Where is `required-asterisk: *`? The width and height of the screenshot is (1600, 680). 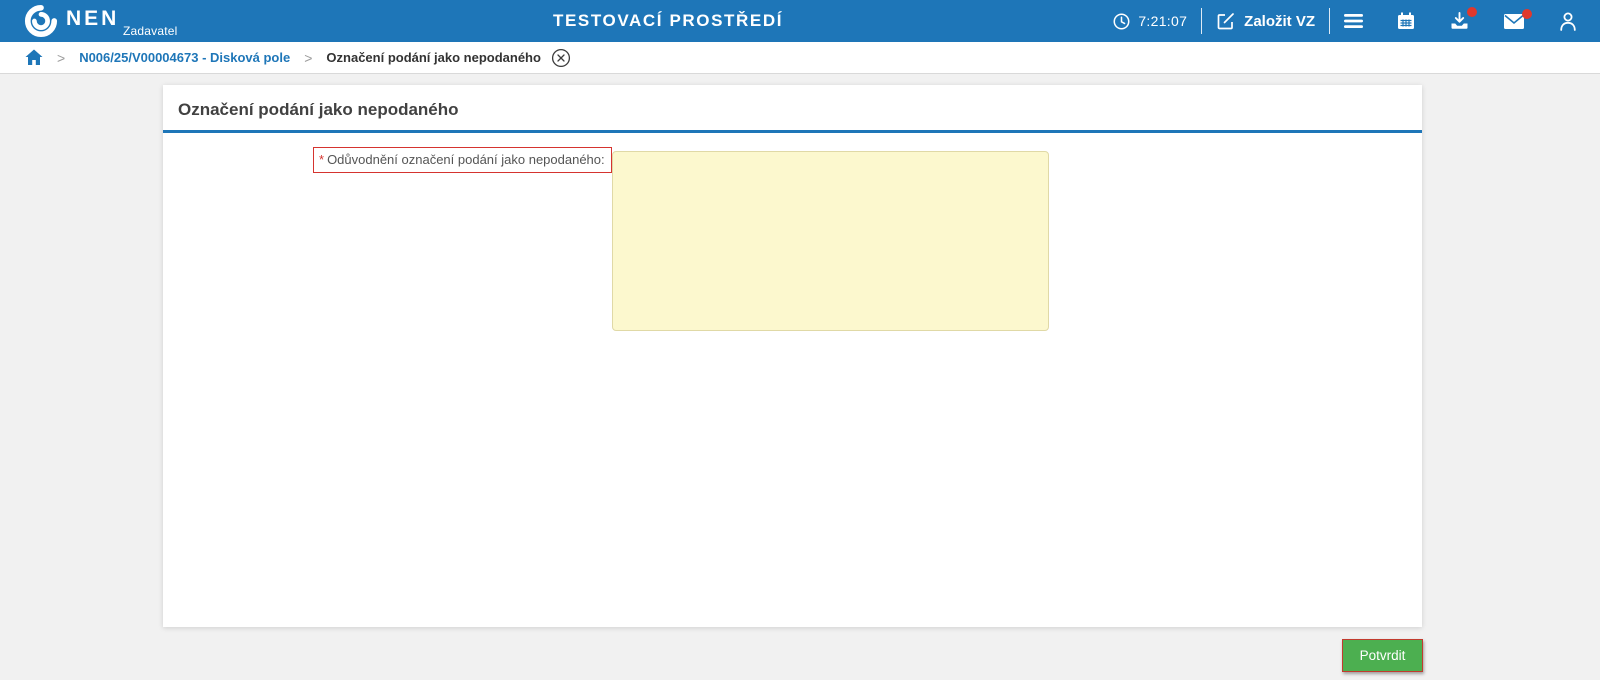
required-asterisk: * is located at coordinates (322, 159).